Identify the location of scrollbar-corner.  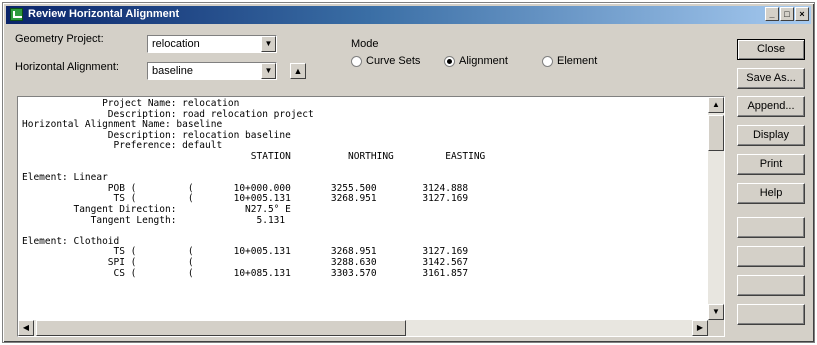
(716, 328).